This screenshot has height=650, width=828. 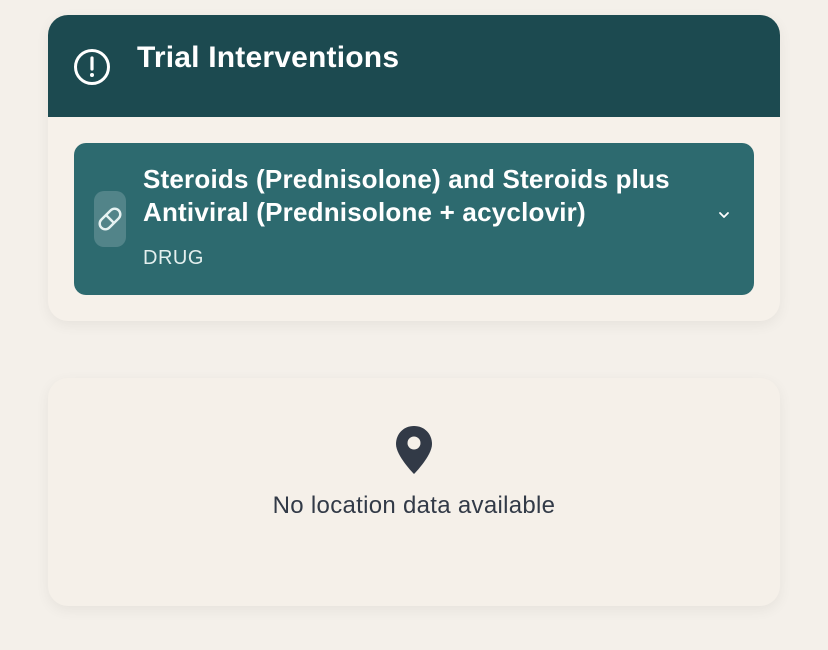 What do you see at coordinates (724, 215) in the screenshot?
I see `chevron-down-icon` at bounding box center [724, 215].